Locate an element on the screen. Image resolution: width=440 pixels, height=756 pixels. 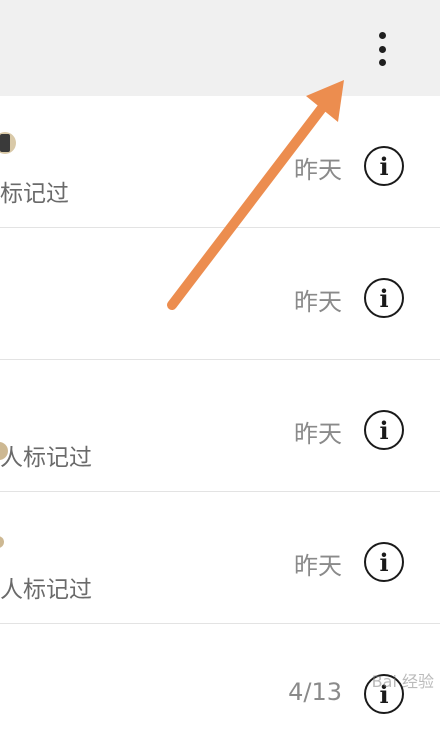
avatar-mark is located at coordinates (5, 143).